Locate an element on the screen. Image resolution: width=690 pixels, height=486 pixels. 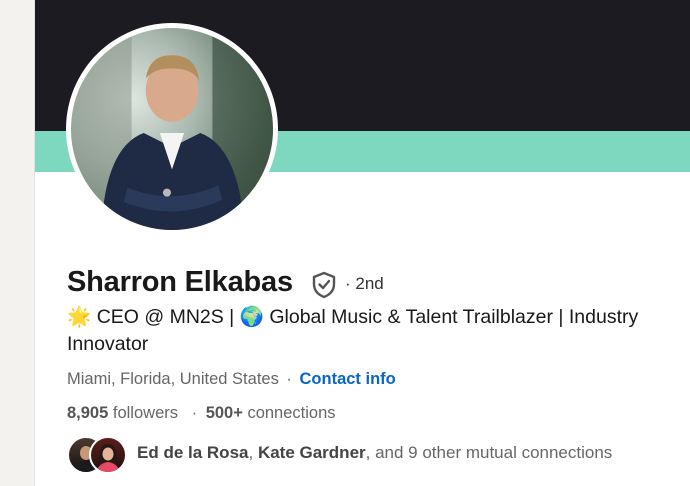
connection-degree: · 2nd is located at coordinates (364, 283).